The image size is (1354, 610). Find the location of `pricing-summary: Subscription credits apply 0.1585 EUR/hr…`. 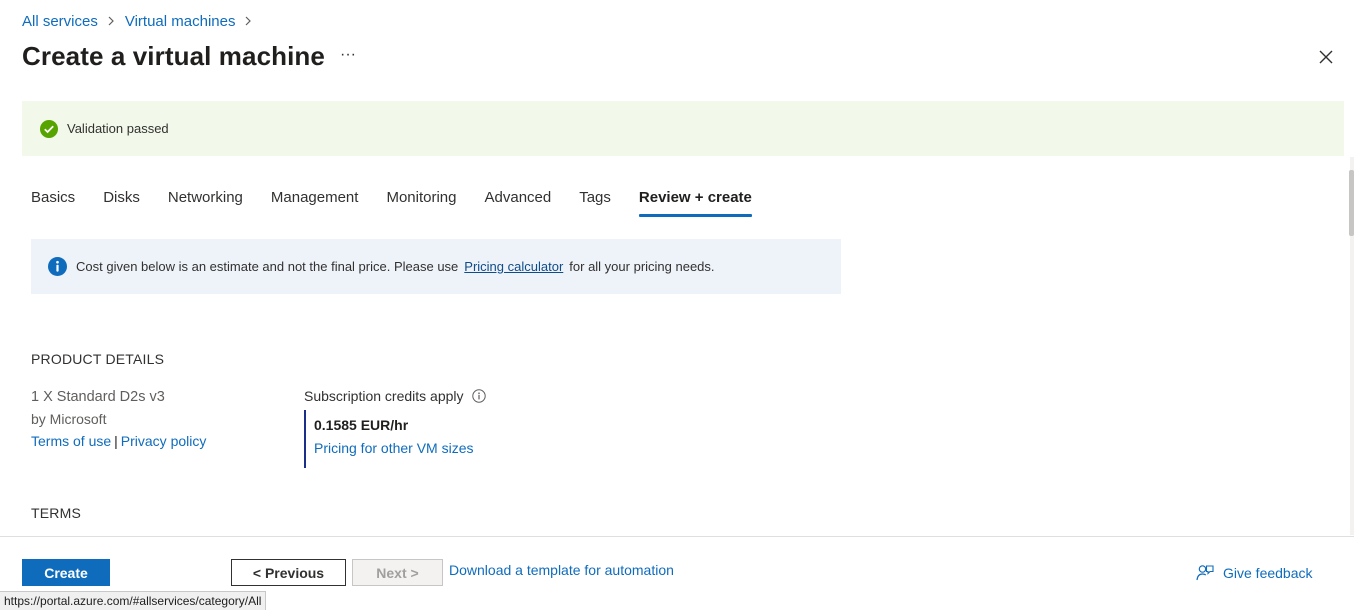

pricing-summary: Subscription credits apply 0.1585 EUR/hr… is located at coordinates (395, 427).